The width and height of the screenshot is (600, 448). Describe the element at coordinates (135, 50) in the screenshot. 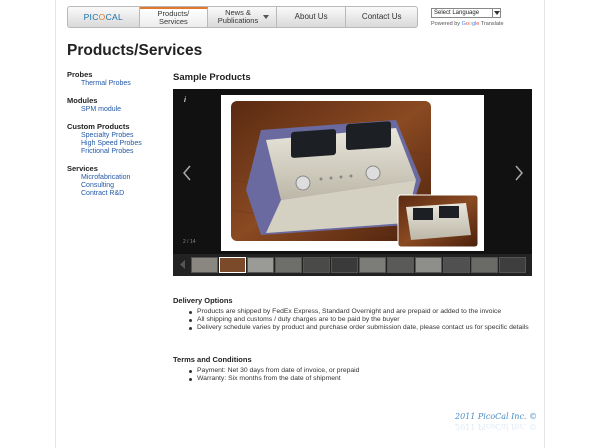

I see `page-title: Products/Services` at that location.